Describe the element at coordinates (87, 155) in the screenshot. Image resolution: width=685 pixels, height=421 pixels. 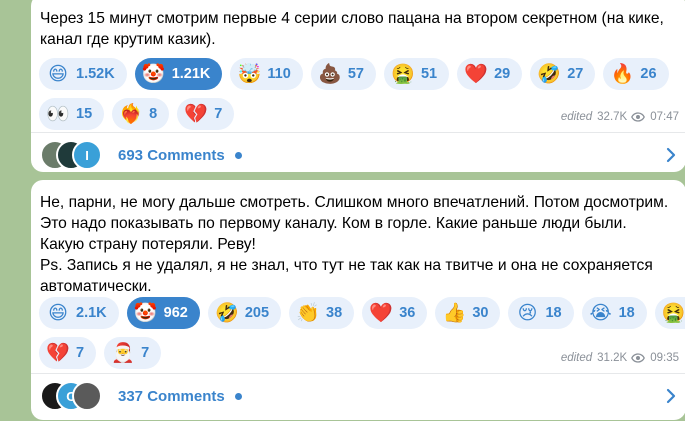
I see `avatar: I` at that location.